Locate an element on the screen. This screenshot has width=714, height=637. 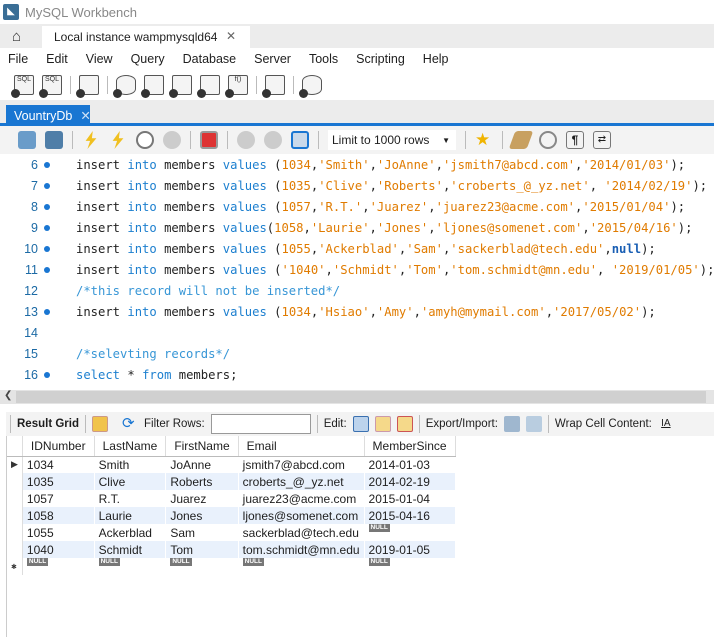
table-cell: Tom is located at coordinates (202, 549).